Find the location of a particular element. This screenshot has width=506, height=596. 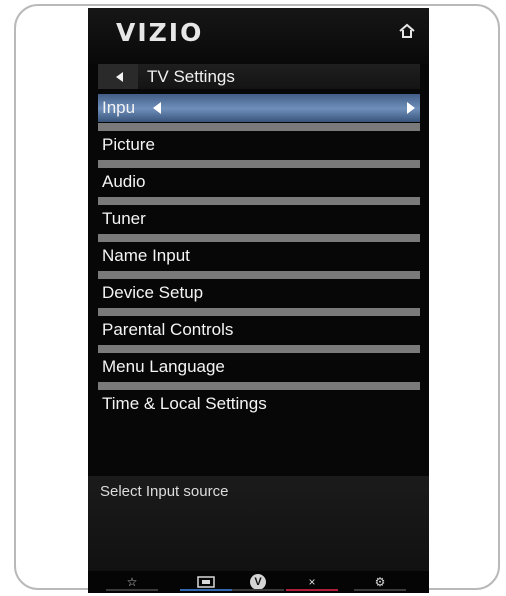

input-button is located at coordinates (206, 582).